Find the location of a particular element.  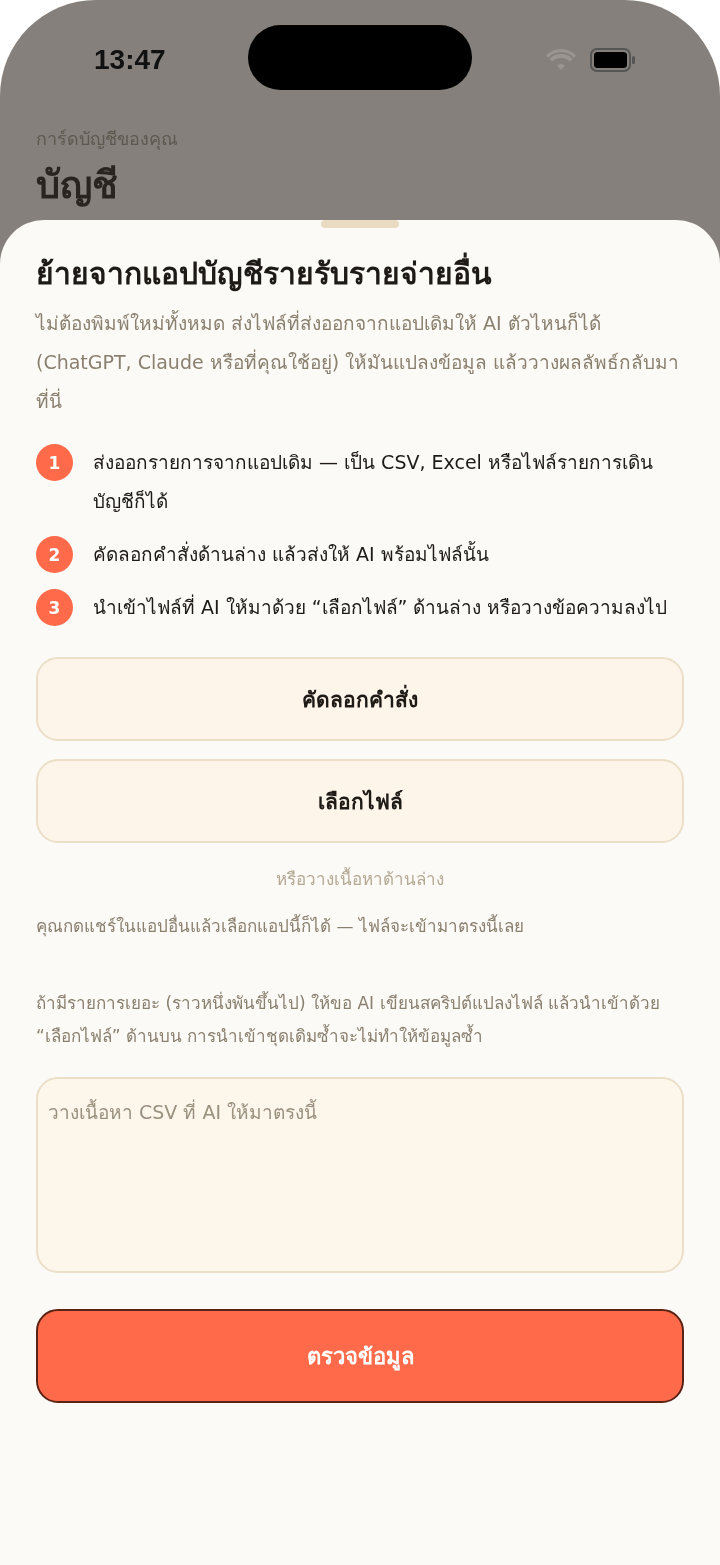

step-number: 2 is located at coordinates (54, 554).